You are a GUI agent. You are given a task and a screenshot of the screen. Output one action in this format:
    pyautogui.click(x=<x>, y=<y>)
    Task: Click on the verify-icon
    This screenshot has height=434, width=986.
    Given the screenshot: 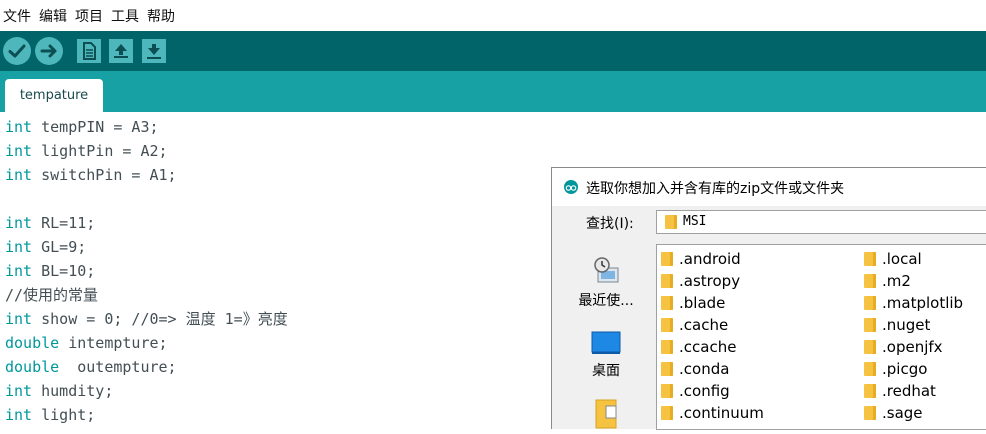 What is the action you would take?
    pyautogui.click(x=17, y=51)
    